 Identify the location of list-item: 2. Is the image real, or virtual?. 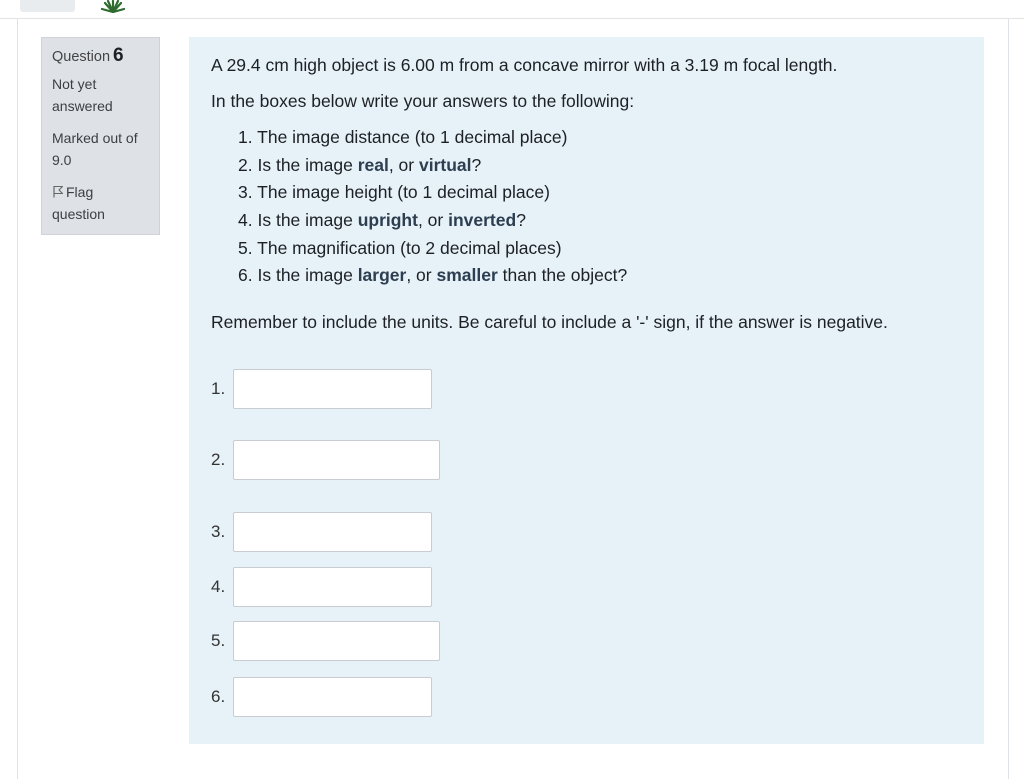
(360, 164).